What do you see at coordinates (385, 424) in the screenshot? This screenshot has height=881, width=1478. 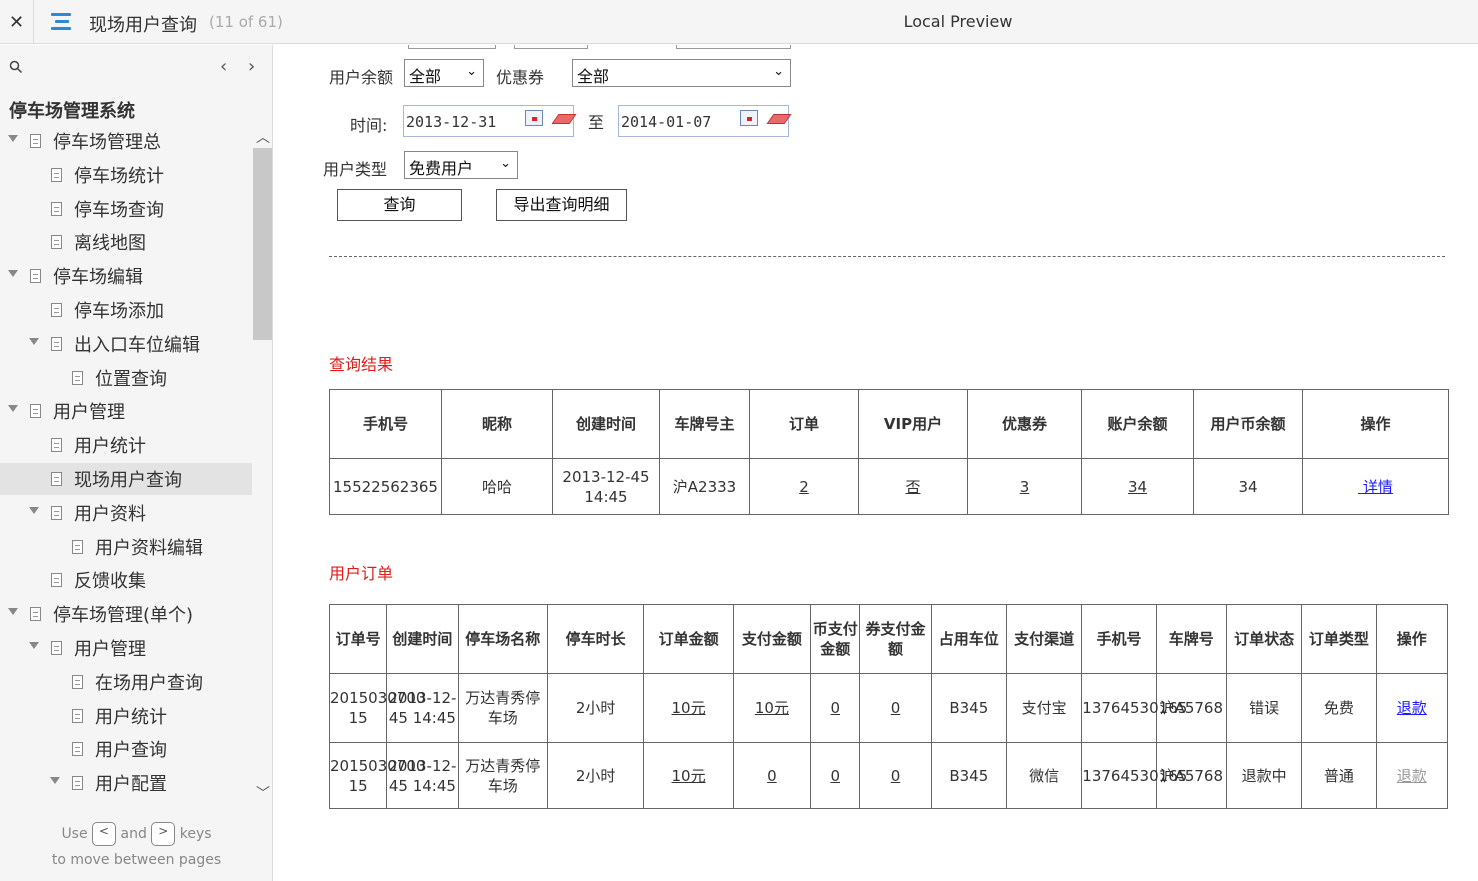 I see `column-header: 手机号` at bounding box center [385, 424].